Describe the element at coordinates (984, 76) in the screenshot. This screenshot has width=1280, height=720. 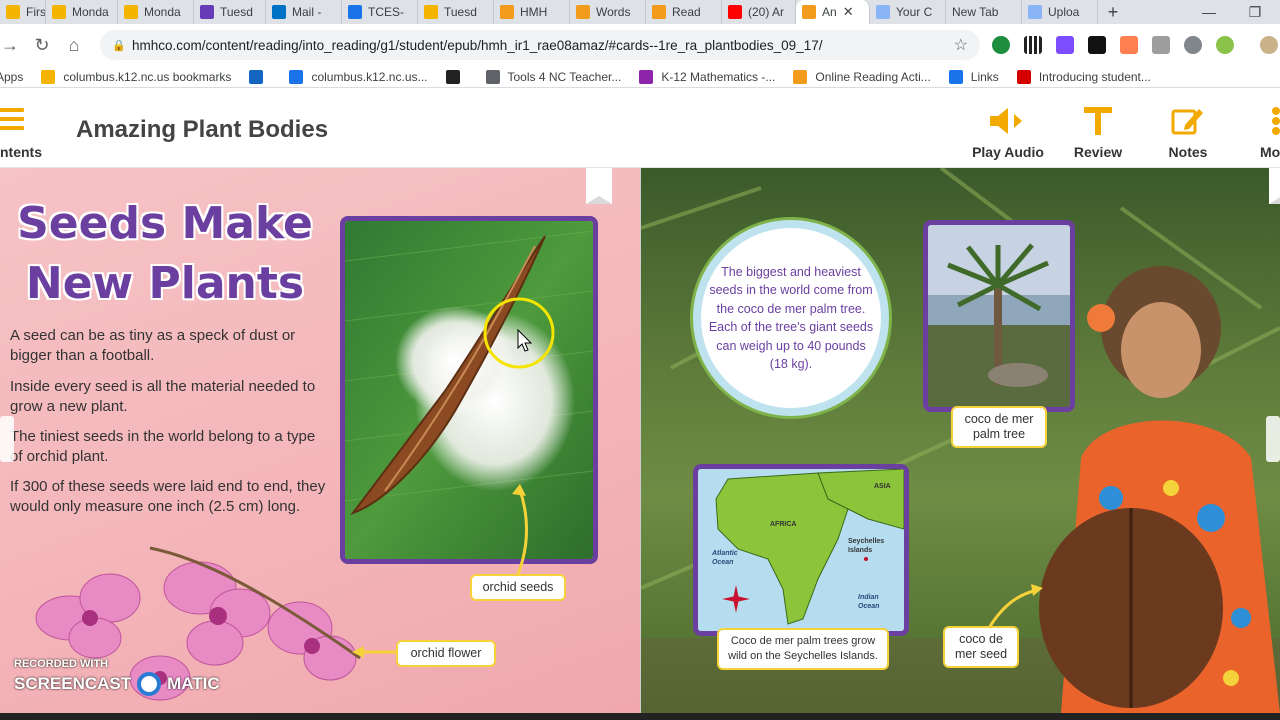
I see `bookmark-label: Links` at that location.